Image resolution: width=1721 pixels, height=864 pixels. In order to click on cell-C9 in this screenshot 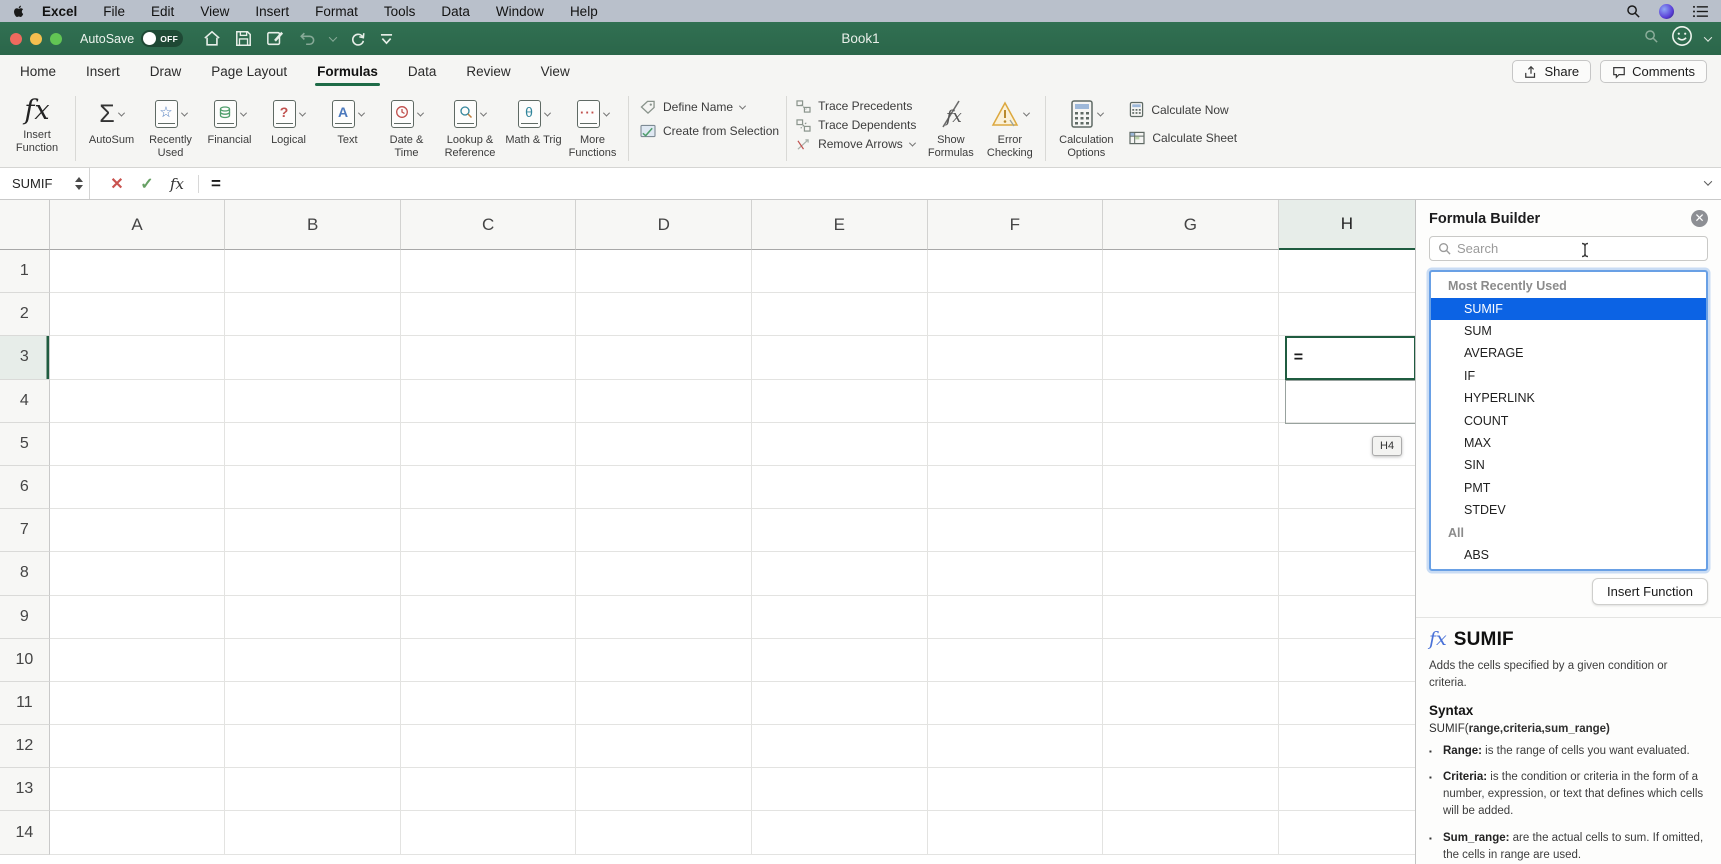, I will do `click(488, 617)`.